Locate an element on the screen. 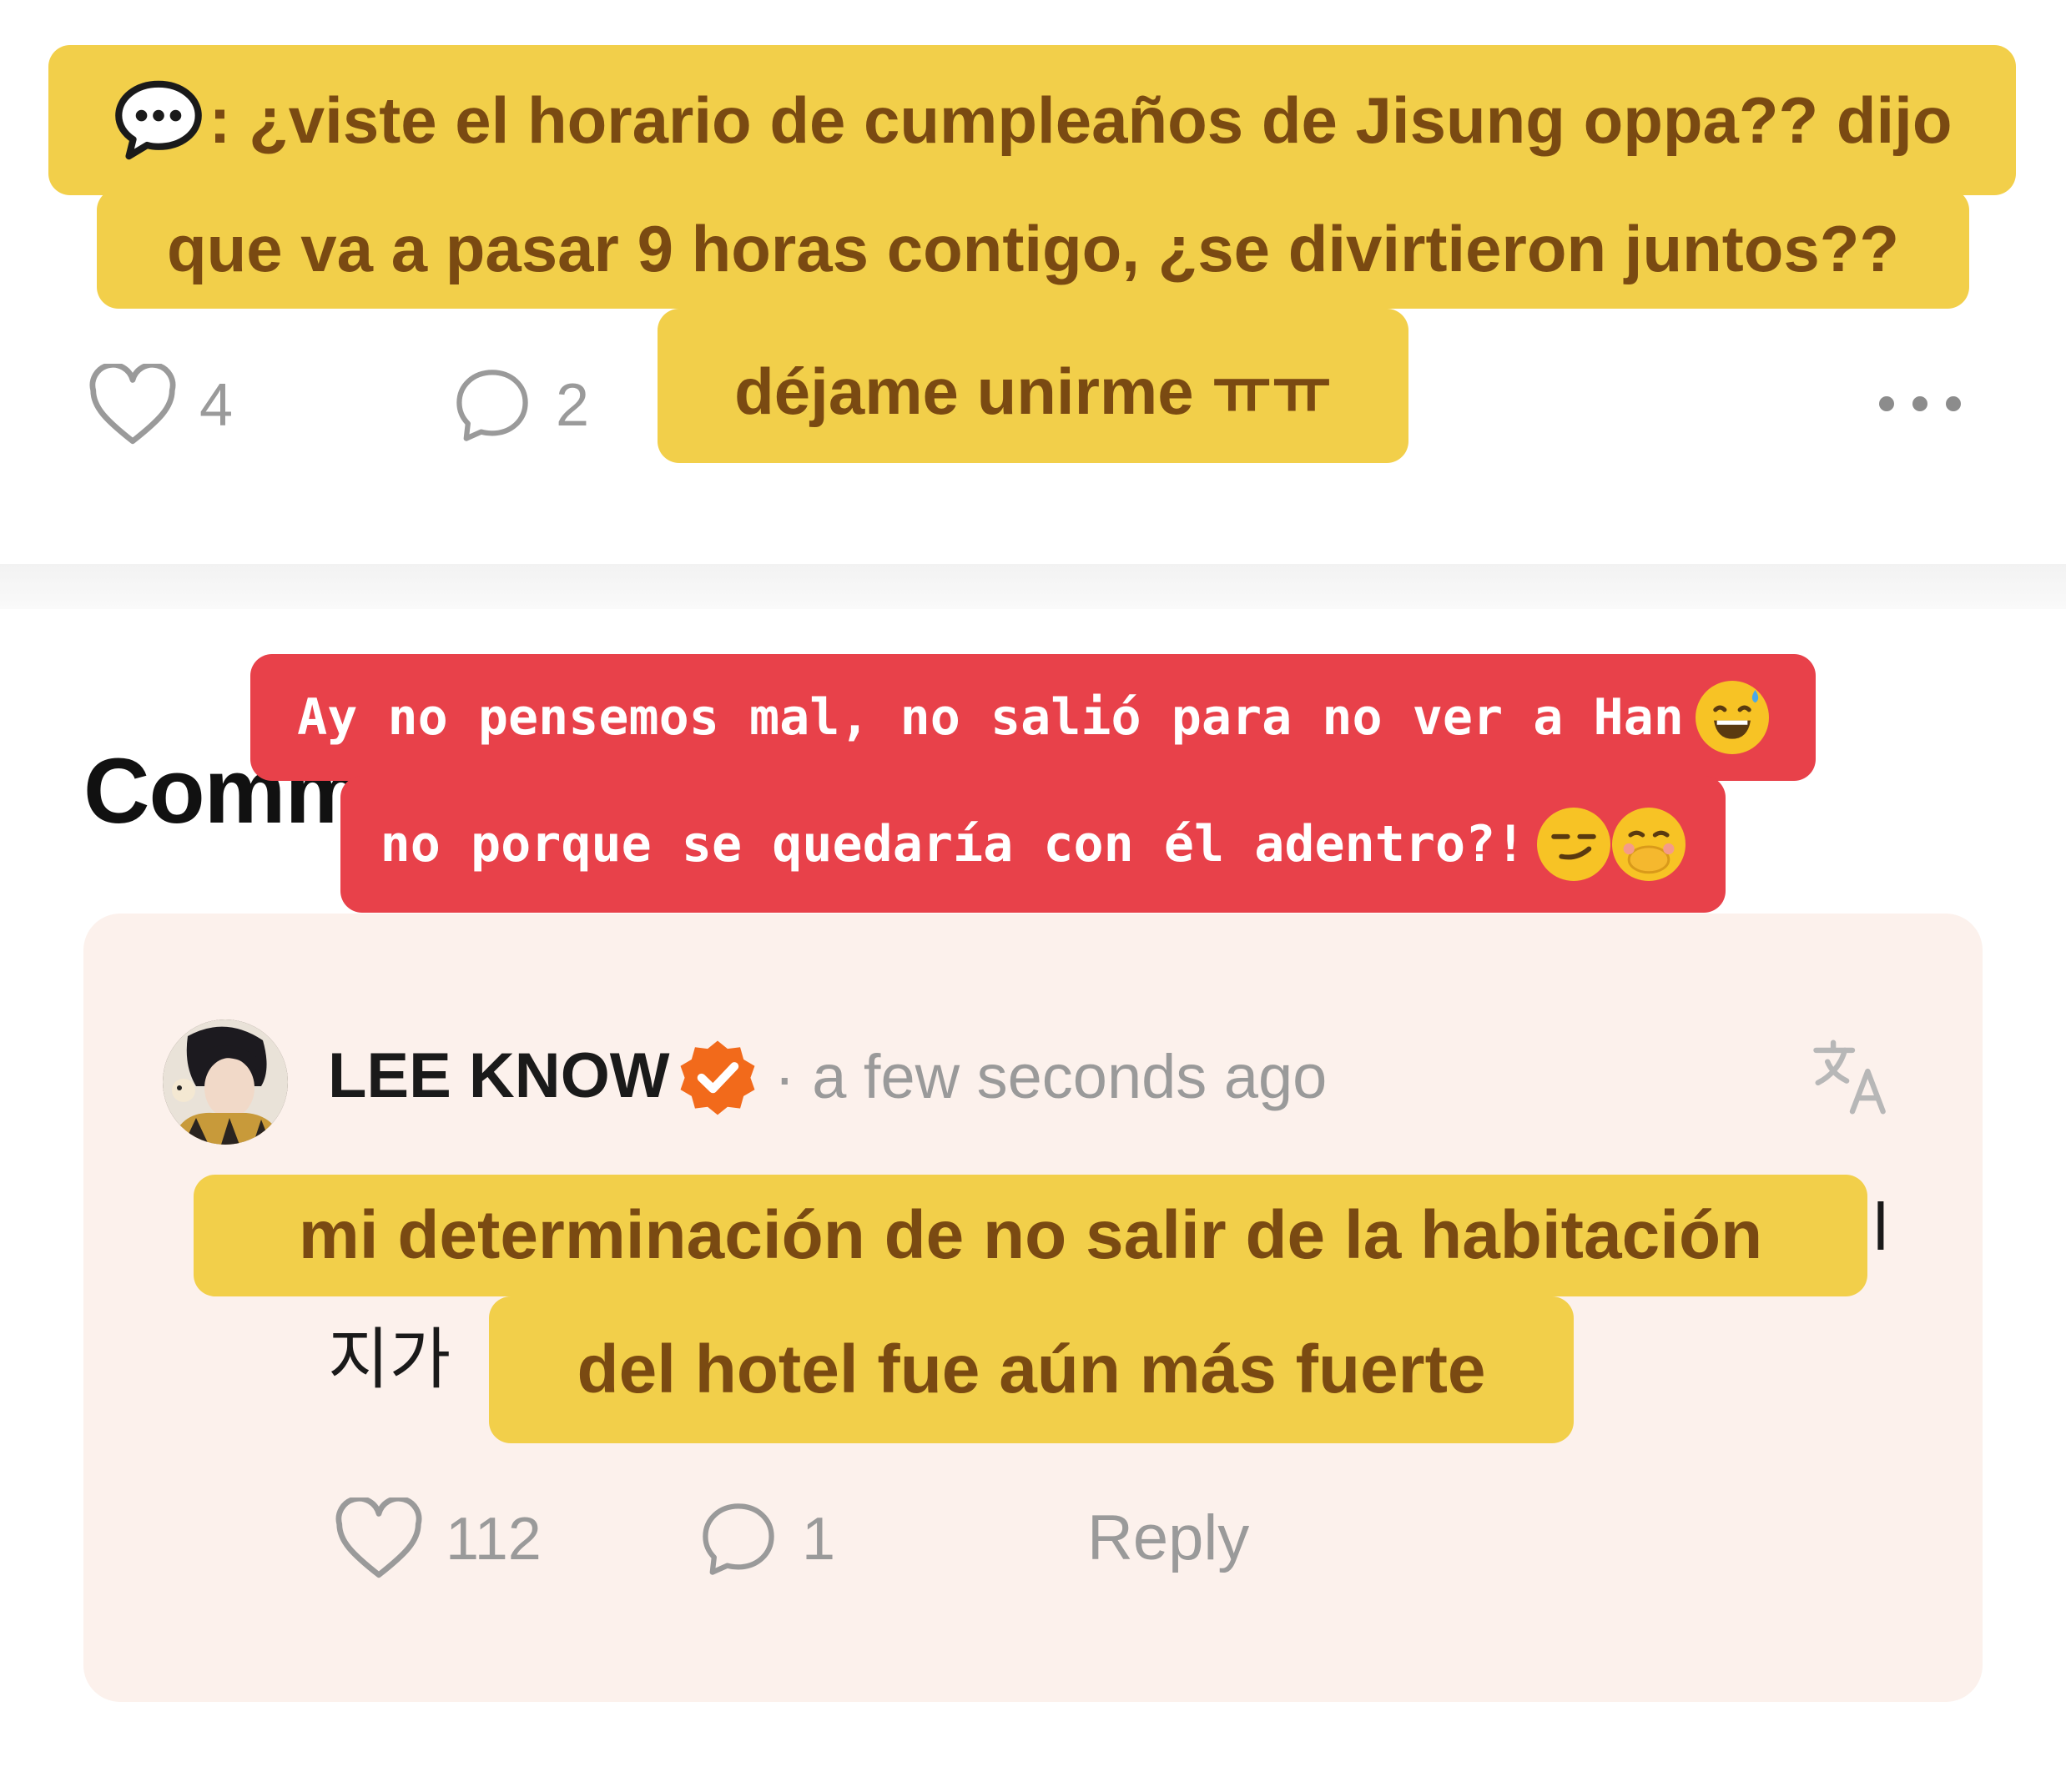 Image resolution: width=2066 pixels, height=1792 pixels. section-divider is located at coordinates (1033, 586).